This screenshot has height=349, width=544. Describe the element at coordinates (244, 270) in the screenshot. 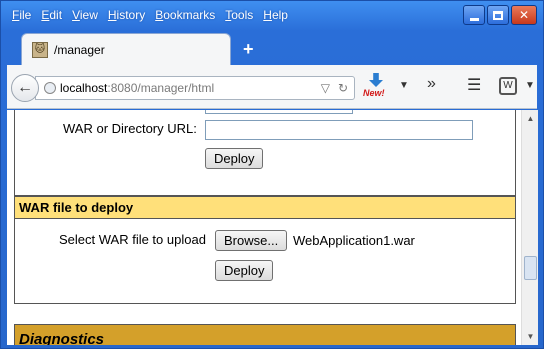

I see `deploy-war-button: Deploy` at that location.